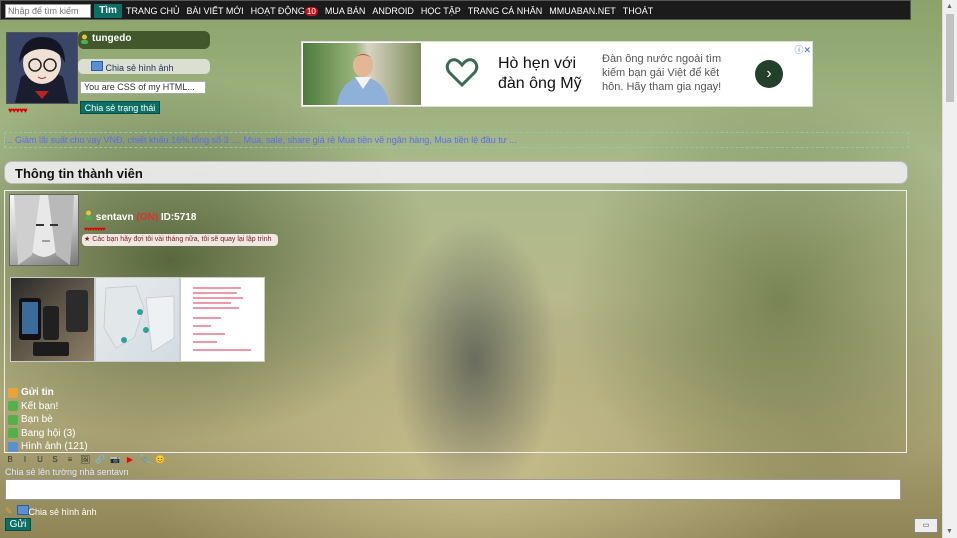 Image resolution: width=957 pixels, height=538 pixels. I want to click on attachment-icon: 📎, so click(145, 460).